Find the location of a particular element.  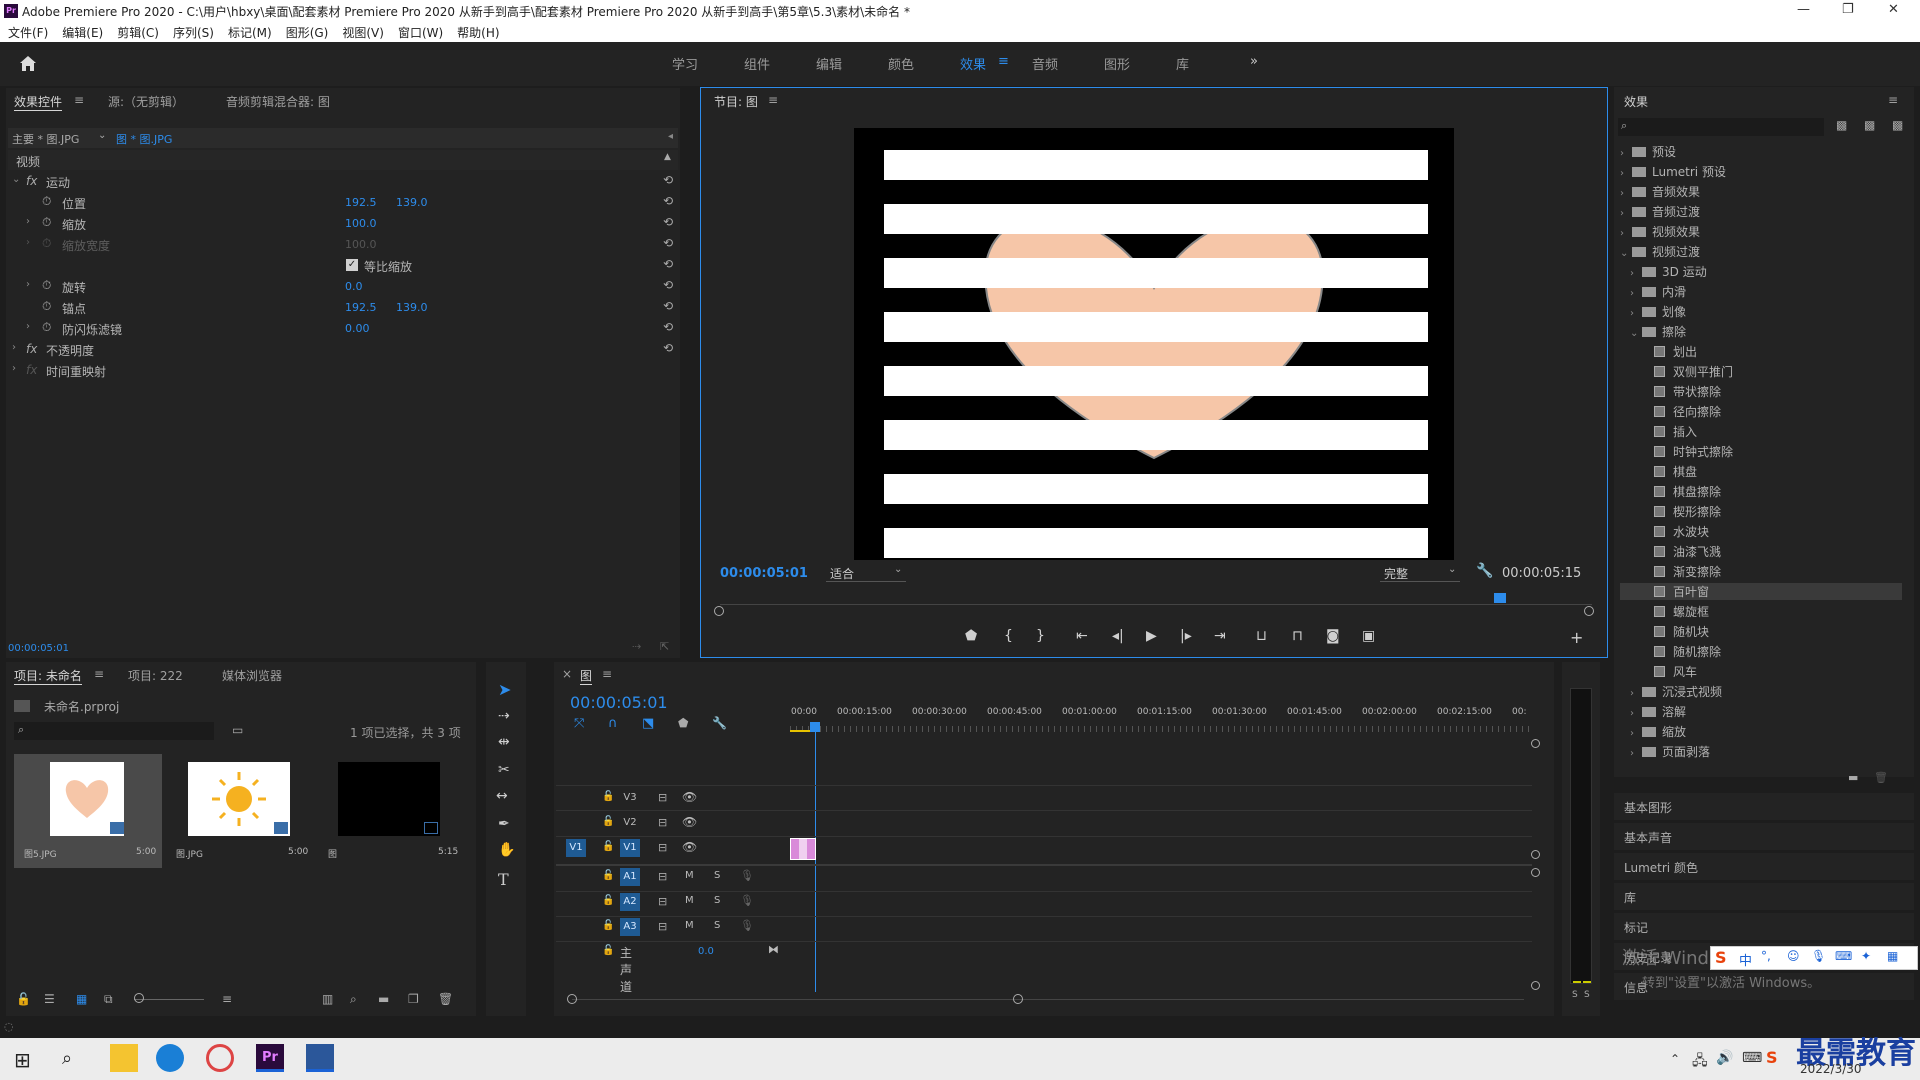

tab-project-222: 项目: 222 is located at coordinates (155, 675).